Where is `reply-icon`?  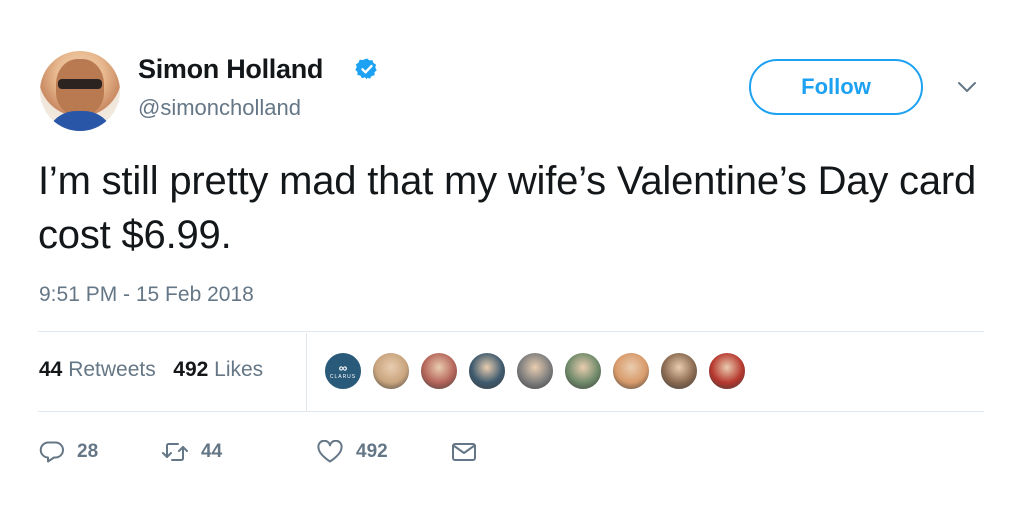
reply-icon is located at coordinates (51, 452).